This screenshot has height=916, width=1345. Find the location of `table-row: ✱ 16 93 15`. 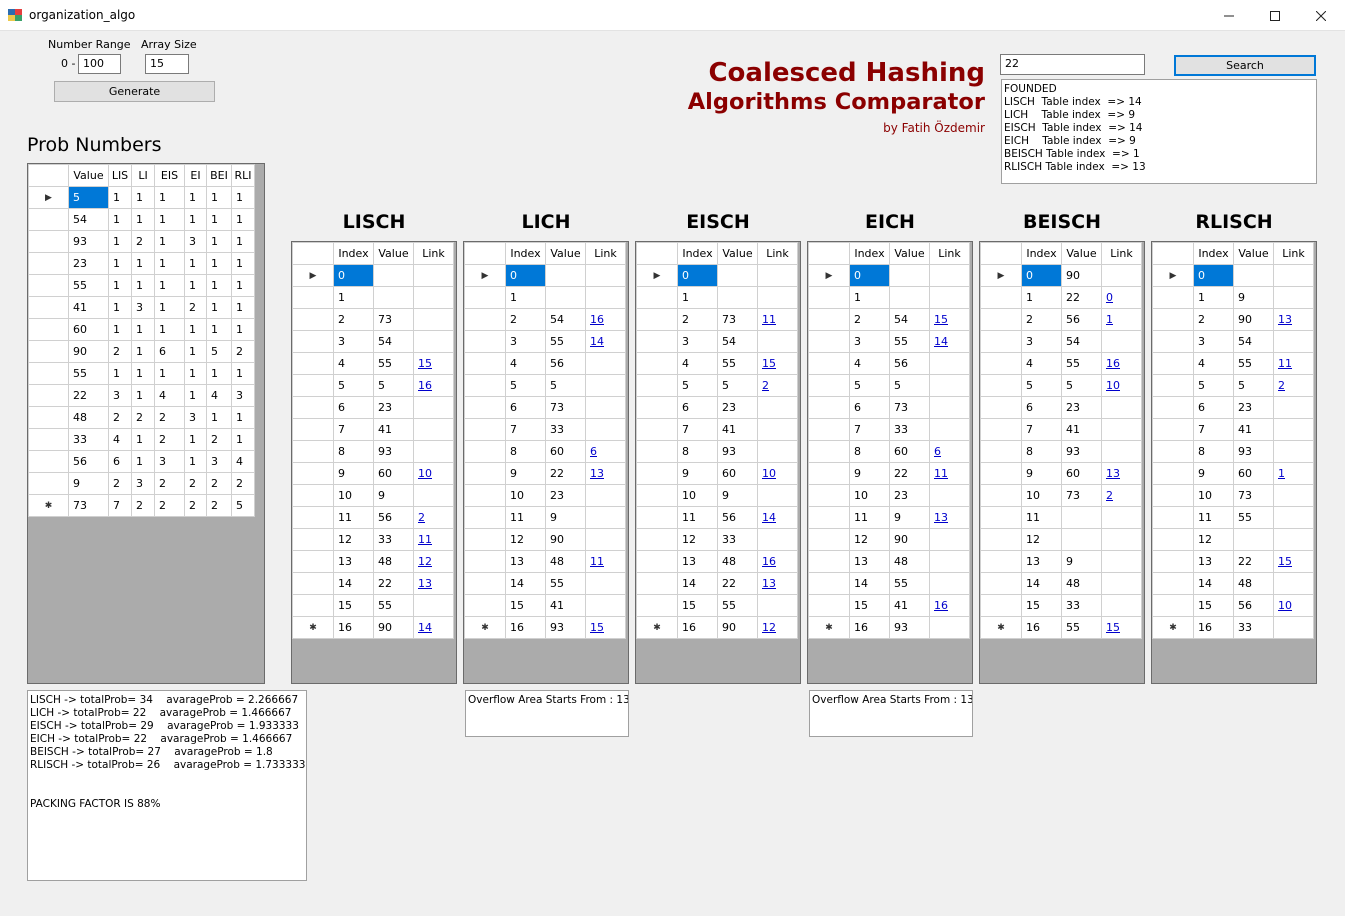

table-row: ✱ 16 93 15 is located at coordinates (545, 627).